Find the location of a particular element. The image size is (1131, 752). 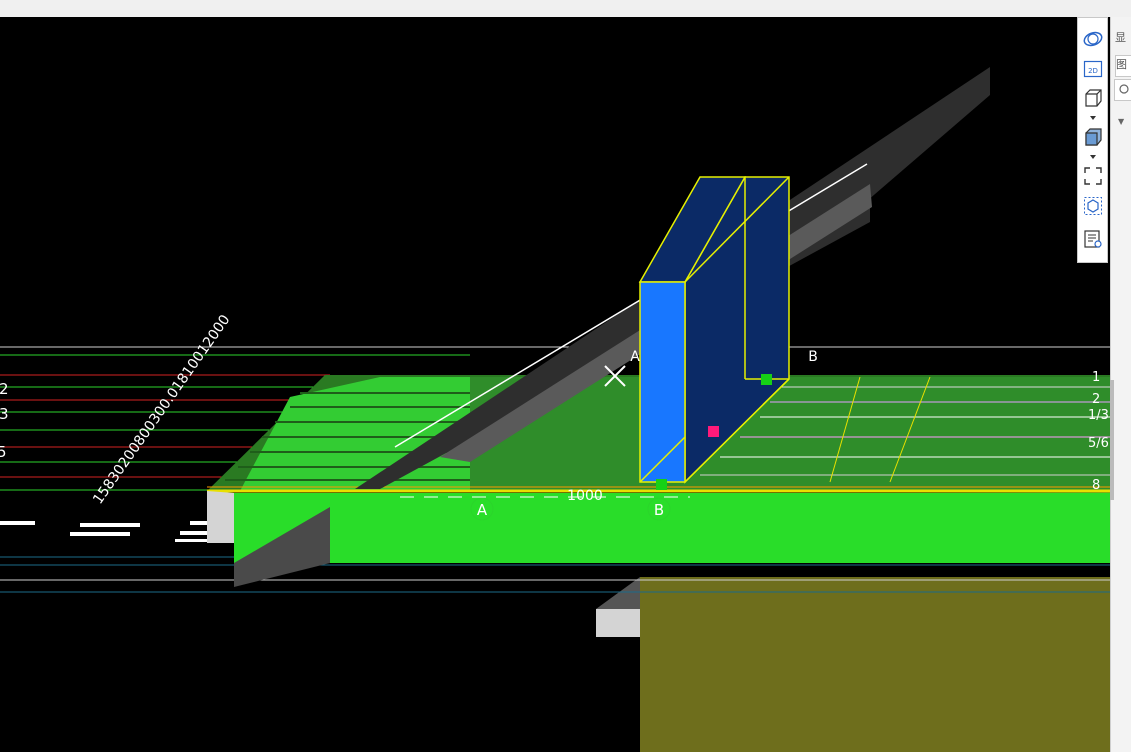

right-row-number: 2 is located at coordinates (1096, 399).